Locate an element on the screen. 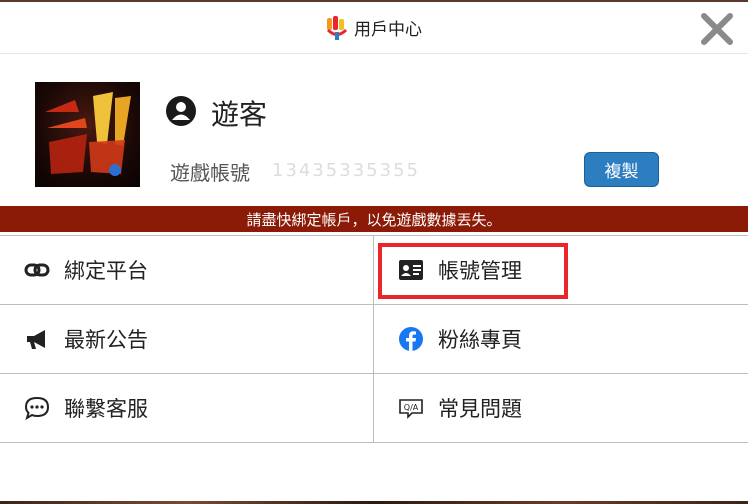  megaphone-icon is located at coordinates (37, 339).